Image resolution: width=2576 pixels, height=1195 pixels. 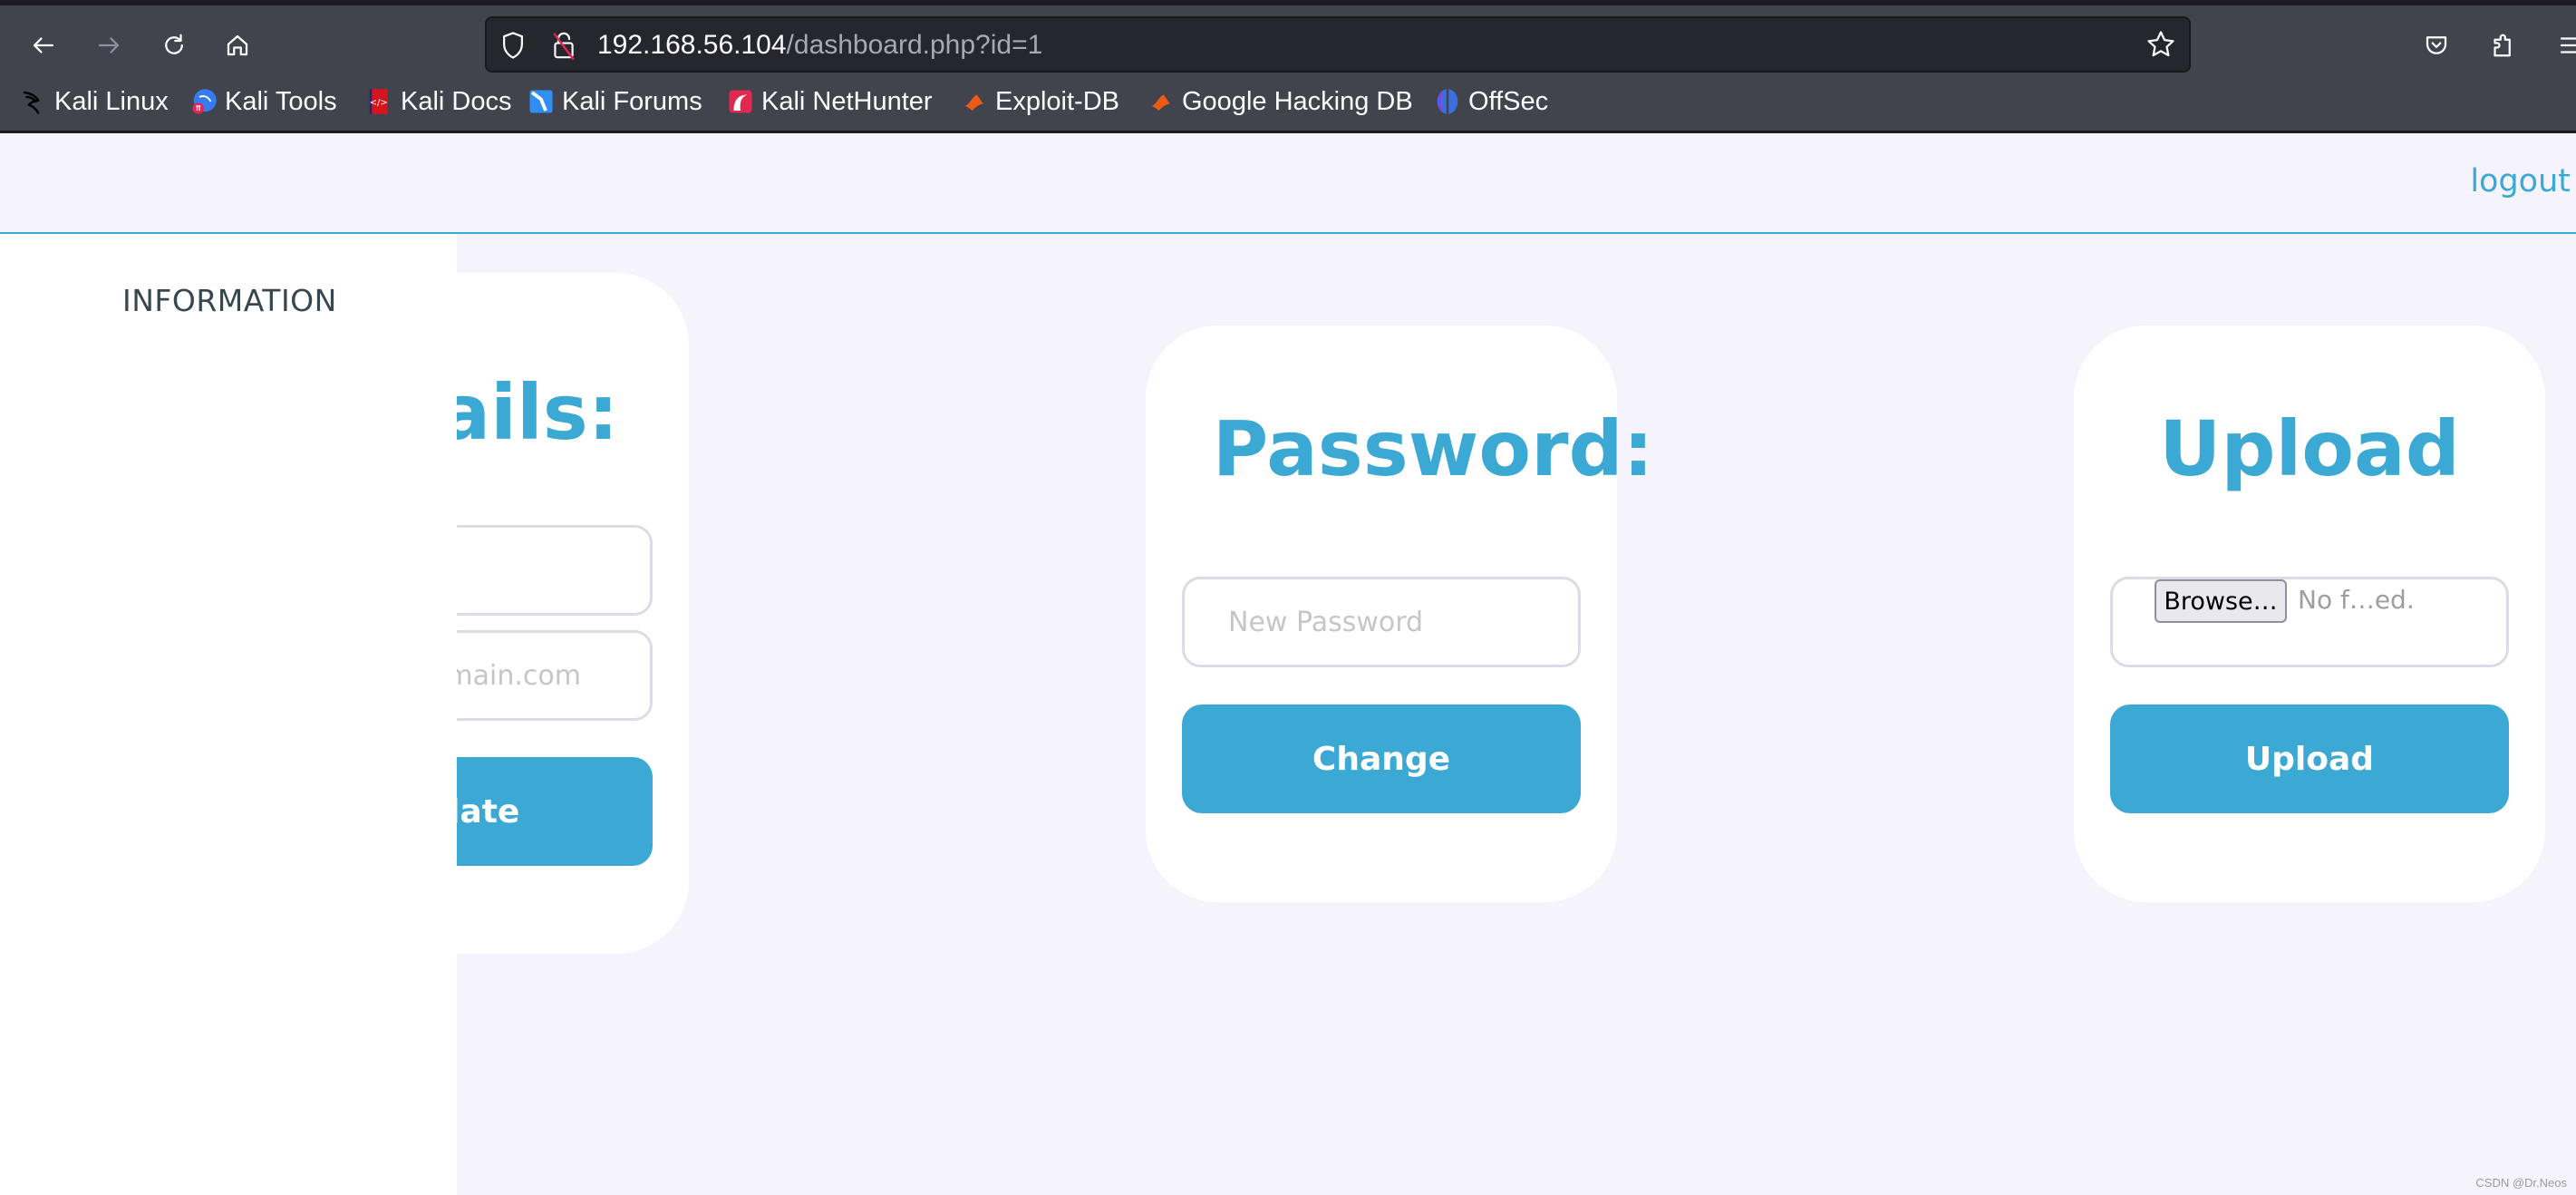 I want to click on bookmark-kali-docs: </> Kali Docs, so click(x=439, y=102).